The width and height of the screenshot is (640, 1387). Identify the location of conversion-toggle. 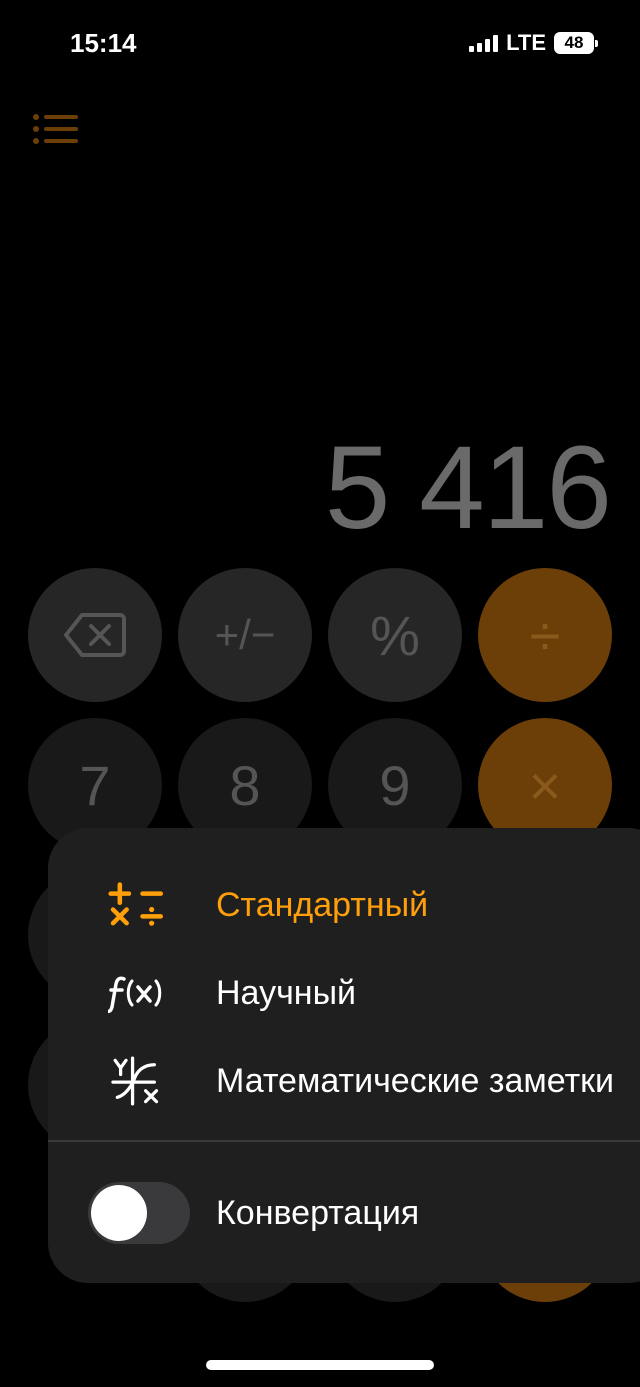
(139, 1213).